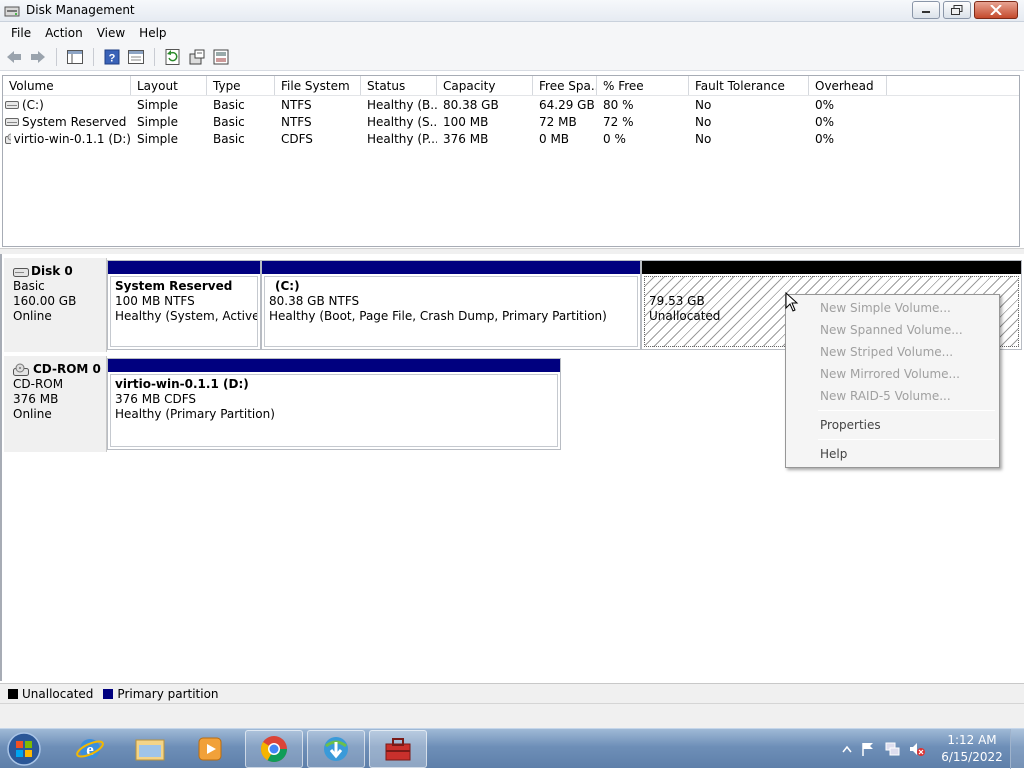 This screenshot has width=1024, height=771. What do you see at coordinates (972, 757) in the screenshot?
I see `clock-date: 6/15/2022` at bounding box center [972, 757].